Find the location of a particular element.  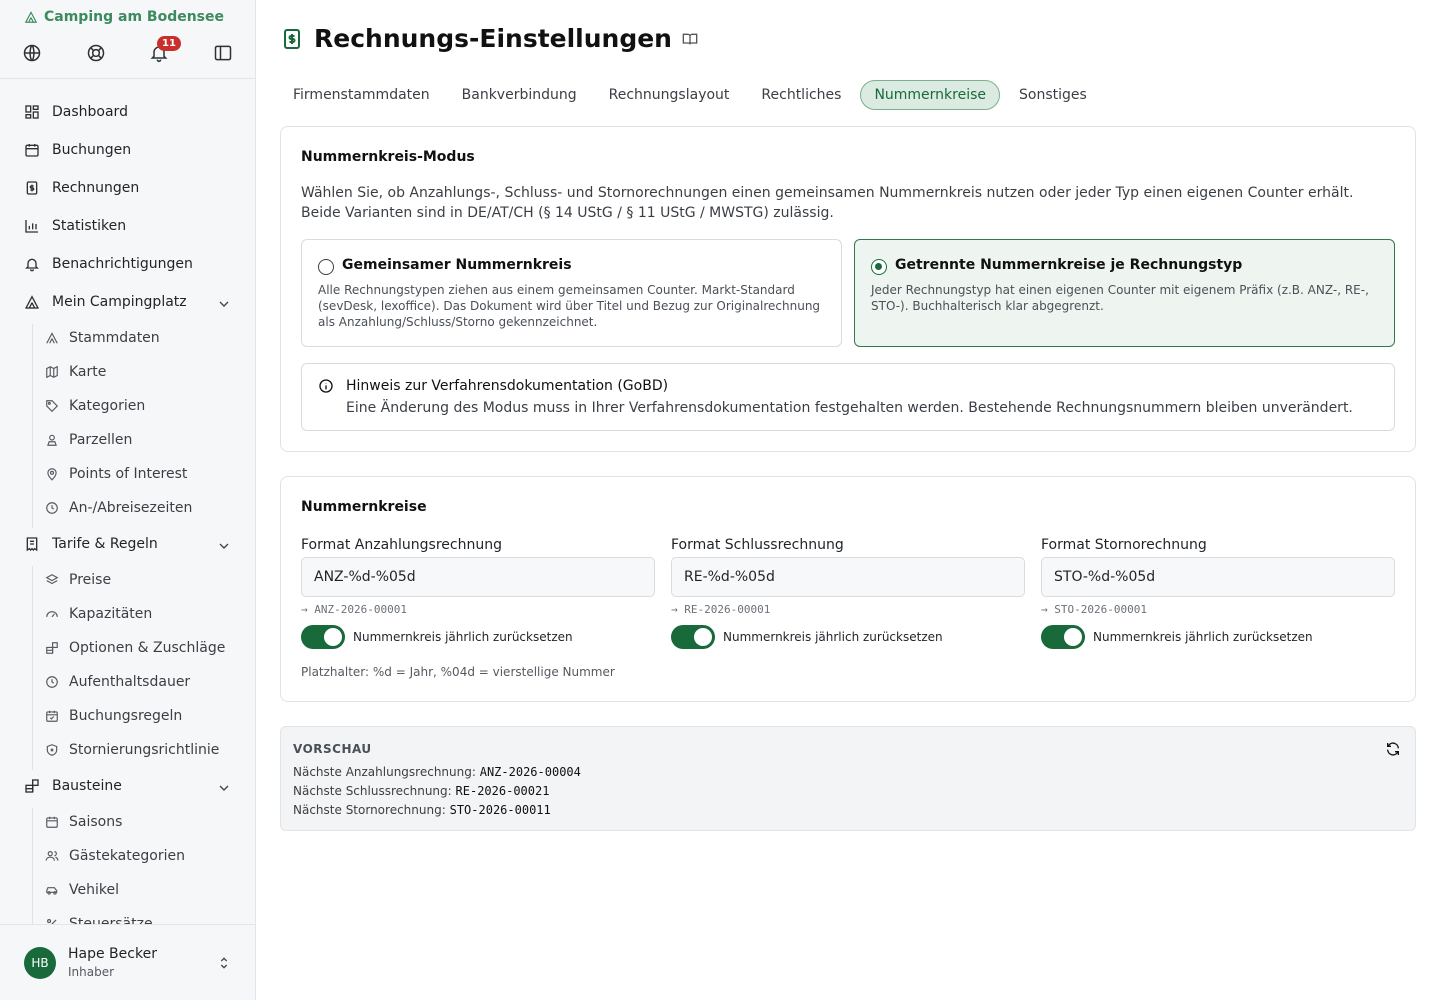

radio-separate-counters is located at coordinates (879, 267).